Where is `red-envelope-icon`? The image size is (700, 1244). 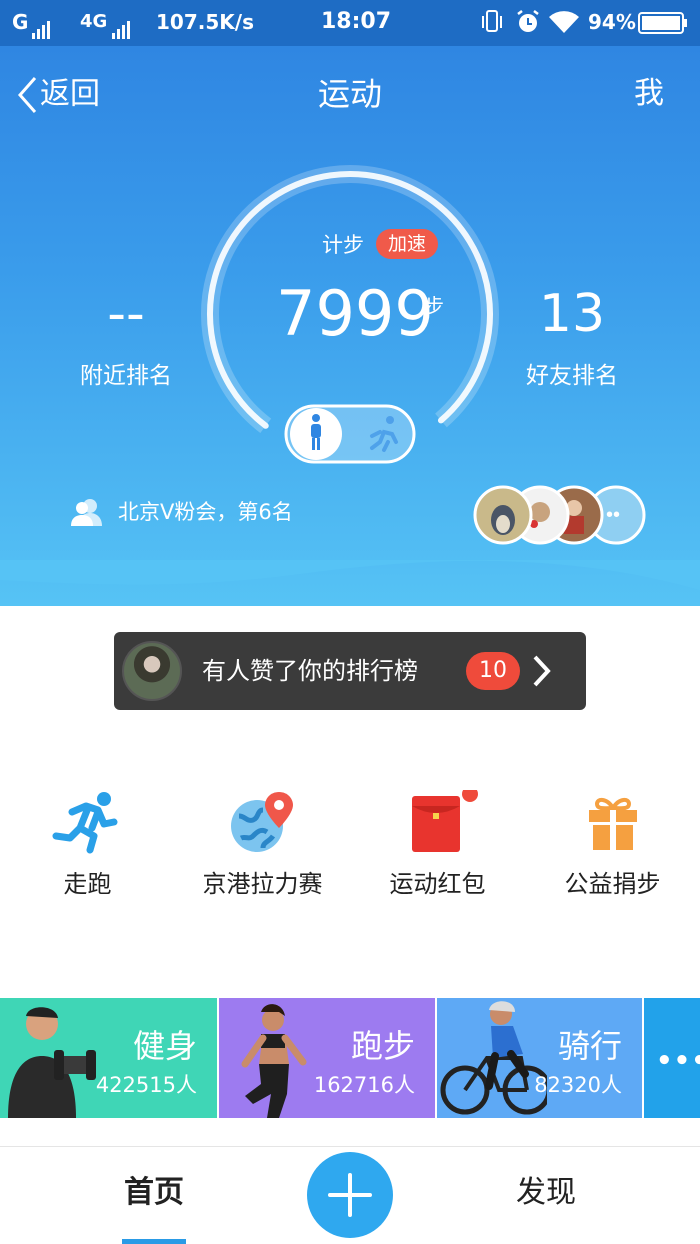 red-envelope-icon is located at coordinates (444, 821).